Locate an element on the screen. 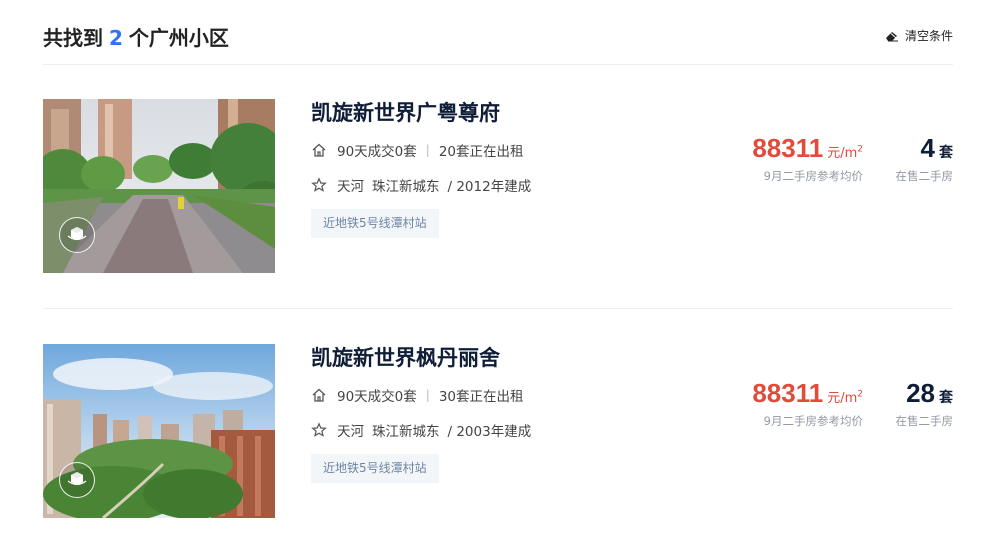 The height and width of the screenshot is (538, 1006). transaction-info: 90天成交0套 | 20套正在出租 is located at coordinates (417, 150).